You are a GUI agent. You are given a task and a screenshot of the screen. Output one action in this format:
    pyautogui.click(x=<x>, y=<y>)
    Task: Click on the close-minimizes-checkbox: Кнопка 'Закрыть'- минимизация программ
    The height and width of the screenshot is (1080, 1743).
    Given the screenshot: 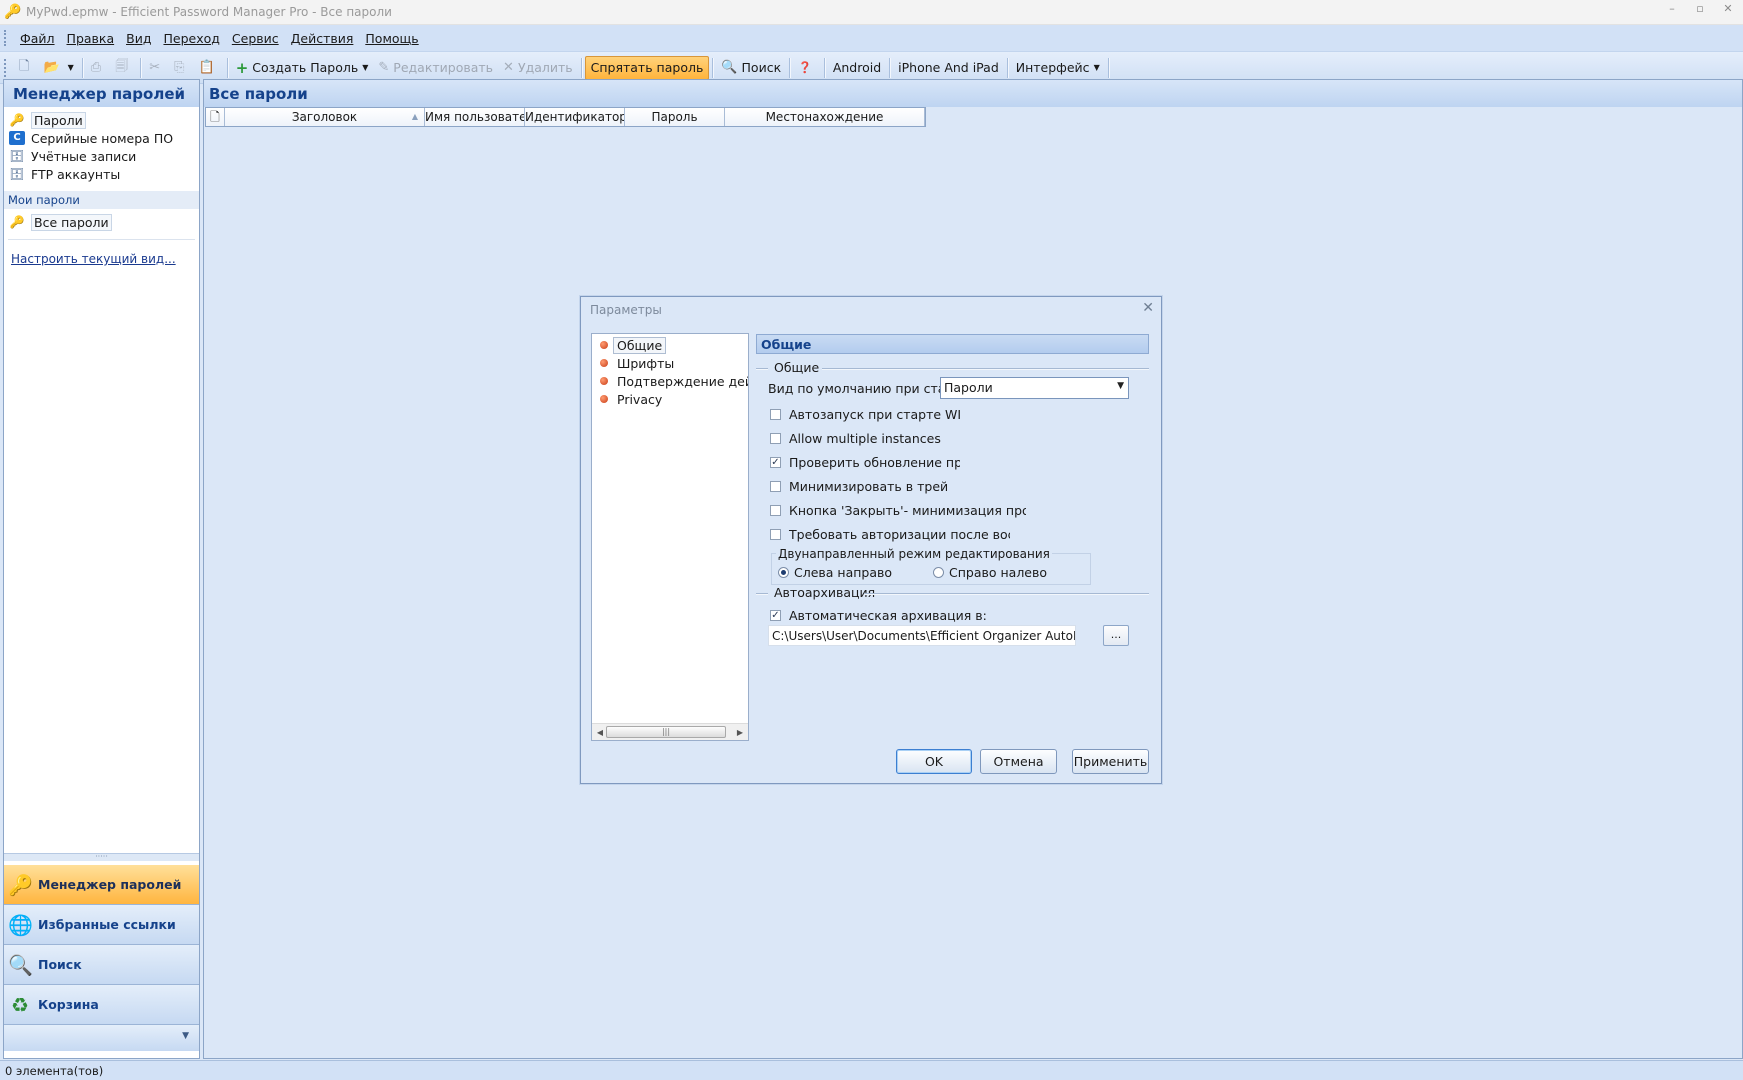 What is the action you would take?
    pyautogui.click(x=898, y=510)
    